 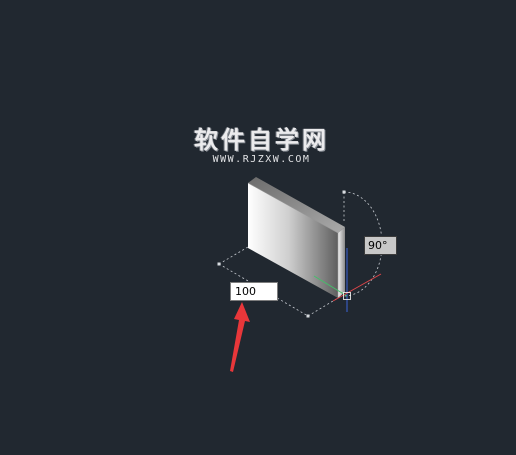 What do you see at coordinates (296, 237) in the screenshot?
I see `box-3d-solid` at bounding box center [296, 237].